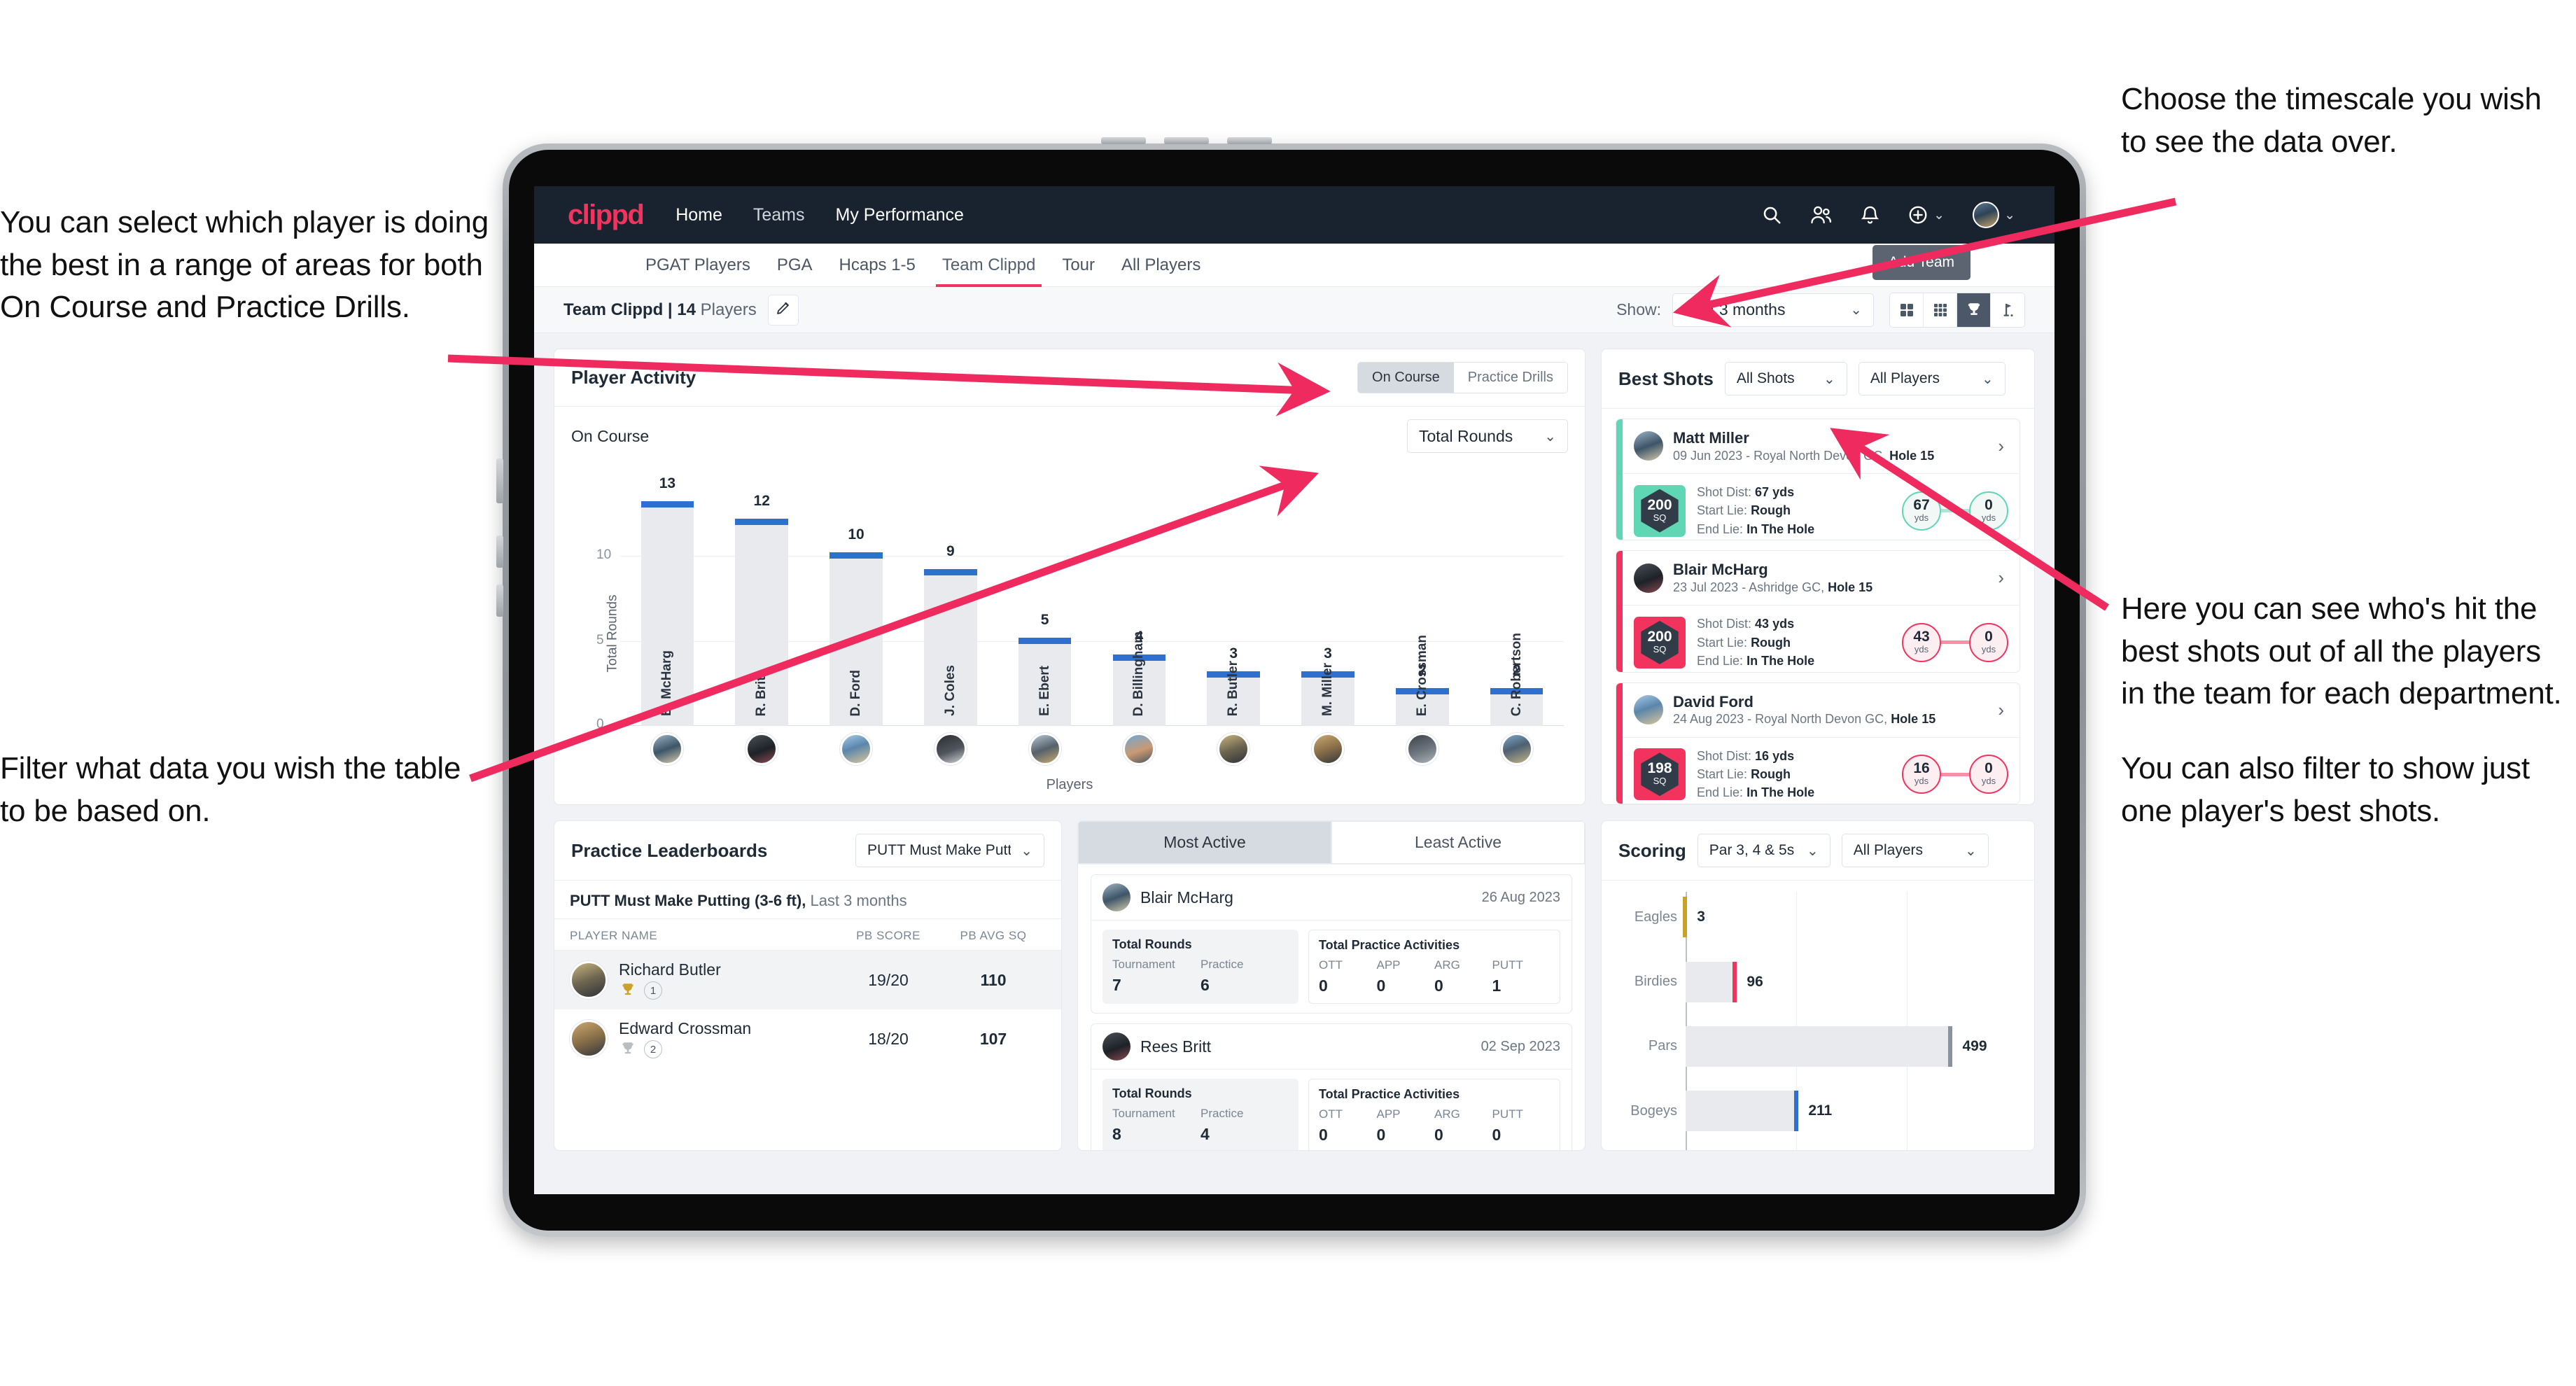 The height and width of the screenshot is (1386, 2576). What do you see at coordinates (1516, 607) in the screenshot?
I see `chart-bar-group: 2 C. Robertson` at bounding box center [1516, 607].